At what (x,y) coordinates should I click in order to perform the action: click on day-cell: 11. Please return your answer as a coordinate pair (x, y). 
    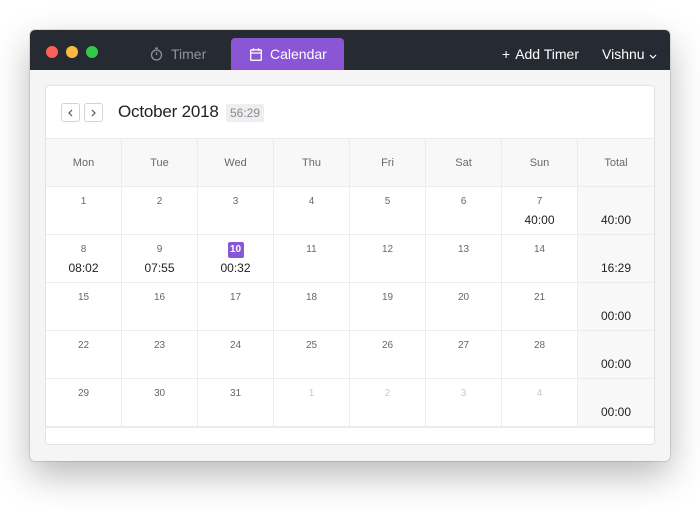
    Looking at the image, I should click on (312, 259).